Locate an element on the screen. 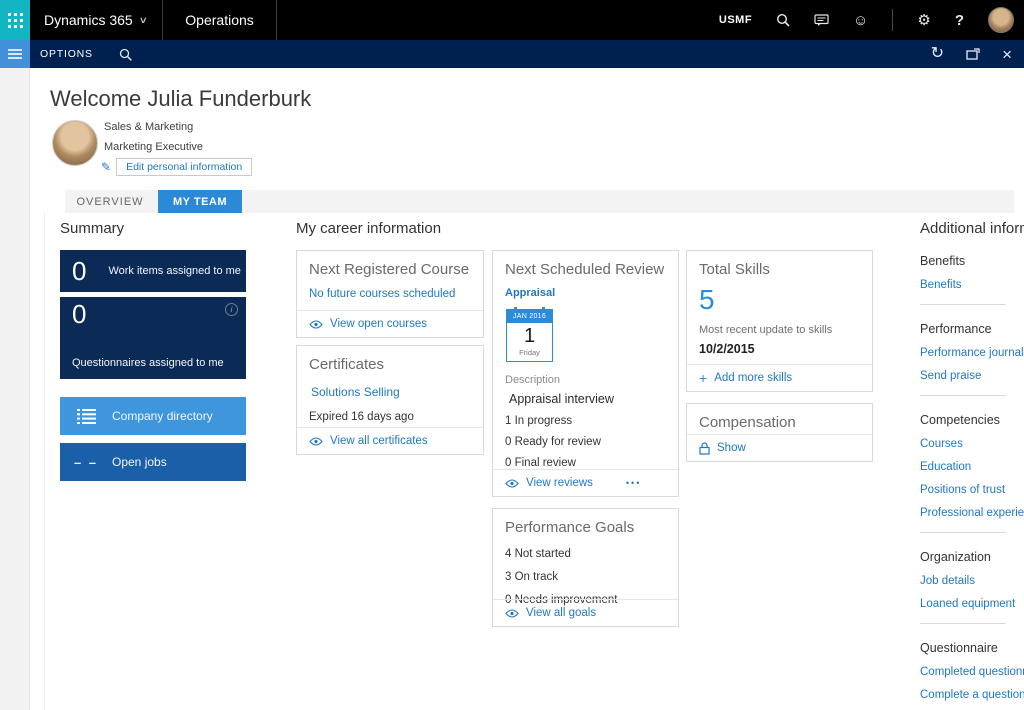 This screenshot has width=1024, height=710. plus-icon: + is located at coordinates (703, 378).